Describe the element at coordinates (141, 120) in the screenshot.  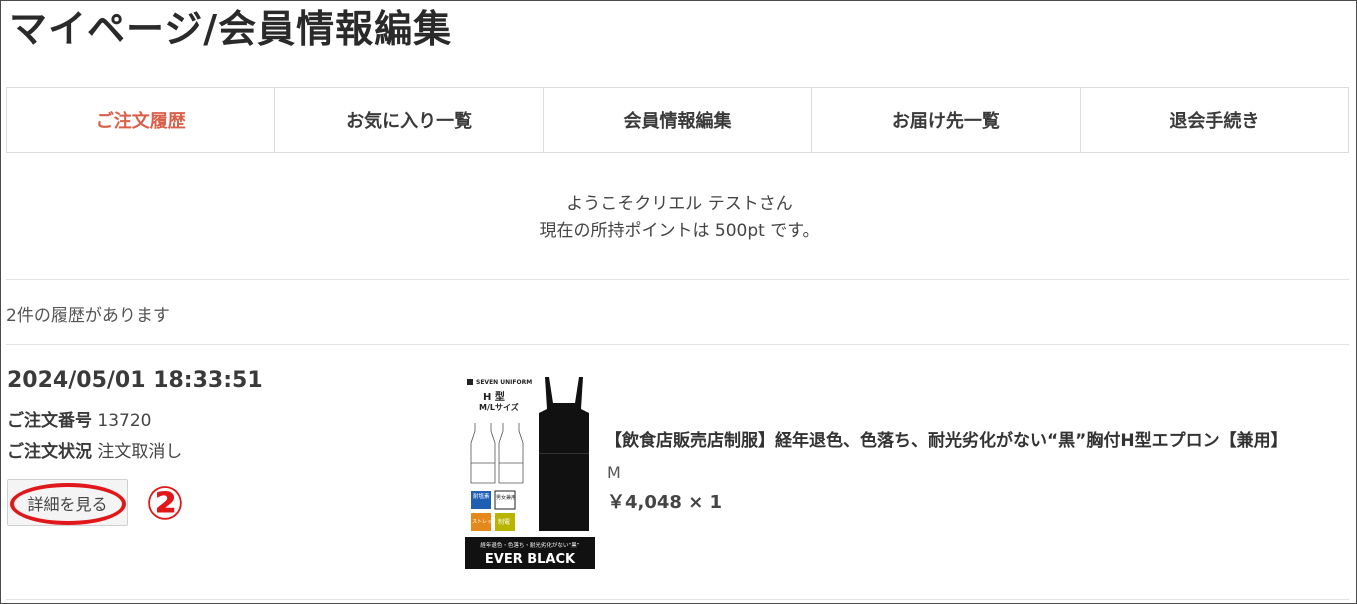
I see `tab-order-history: ご注文履歴` at that location.